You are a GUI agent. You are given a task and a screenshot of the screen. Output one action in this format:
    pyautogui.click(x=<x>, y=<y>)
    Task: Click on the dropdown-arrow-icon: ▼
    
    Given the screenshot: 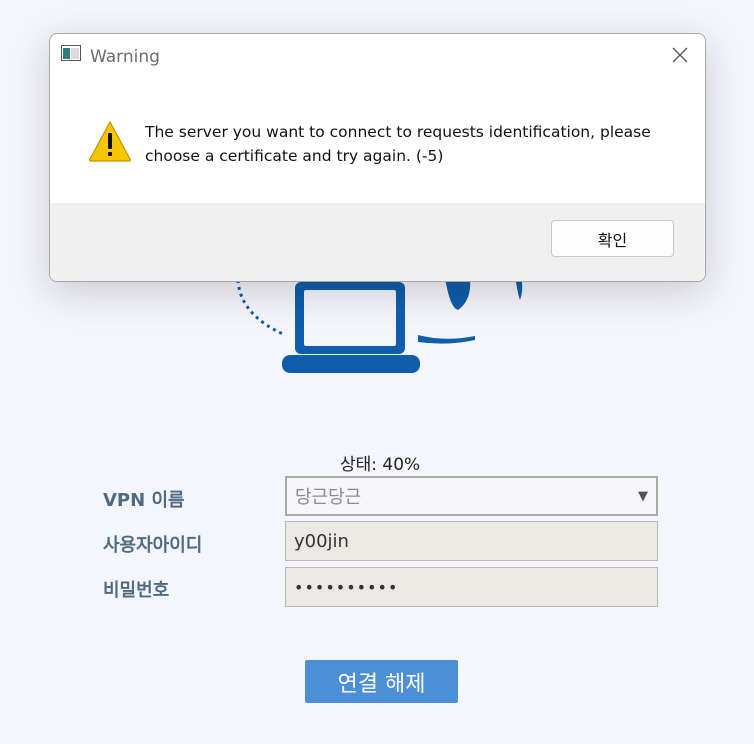 What is the action you would take?
    pyautogui.click(x=643, y=496)
    